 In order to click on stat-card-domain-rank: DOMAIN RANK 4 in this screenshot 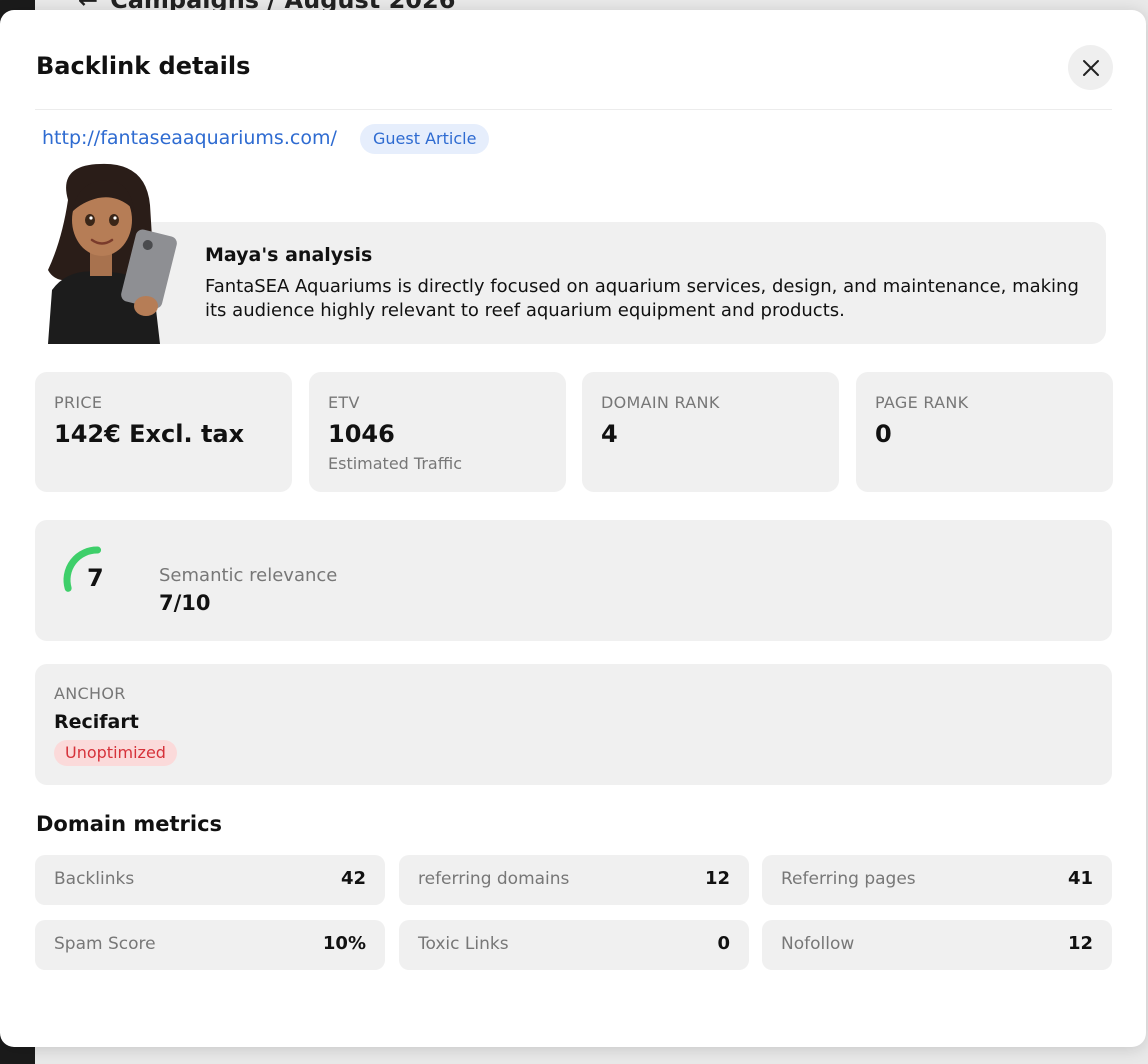, I will do `click(710, 432)`.